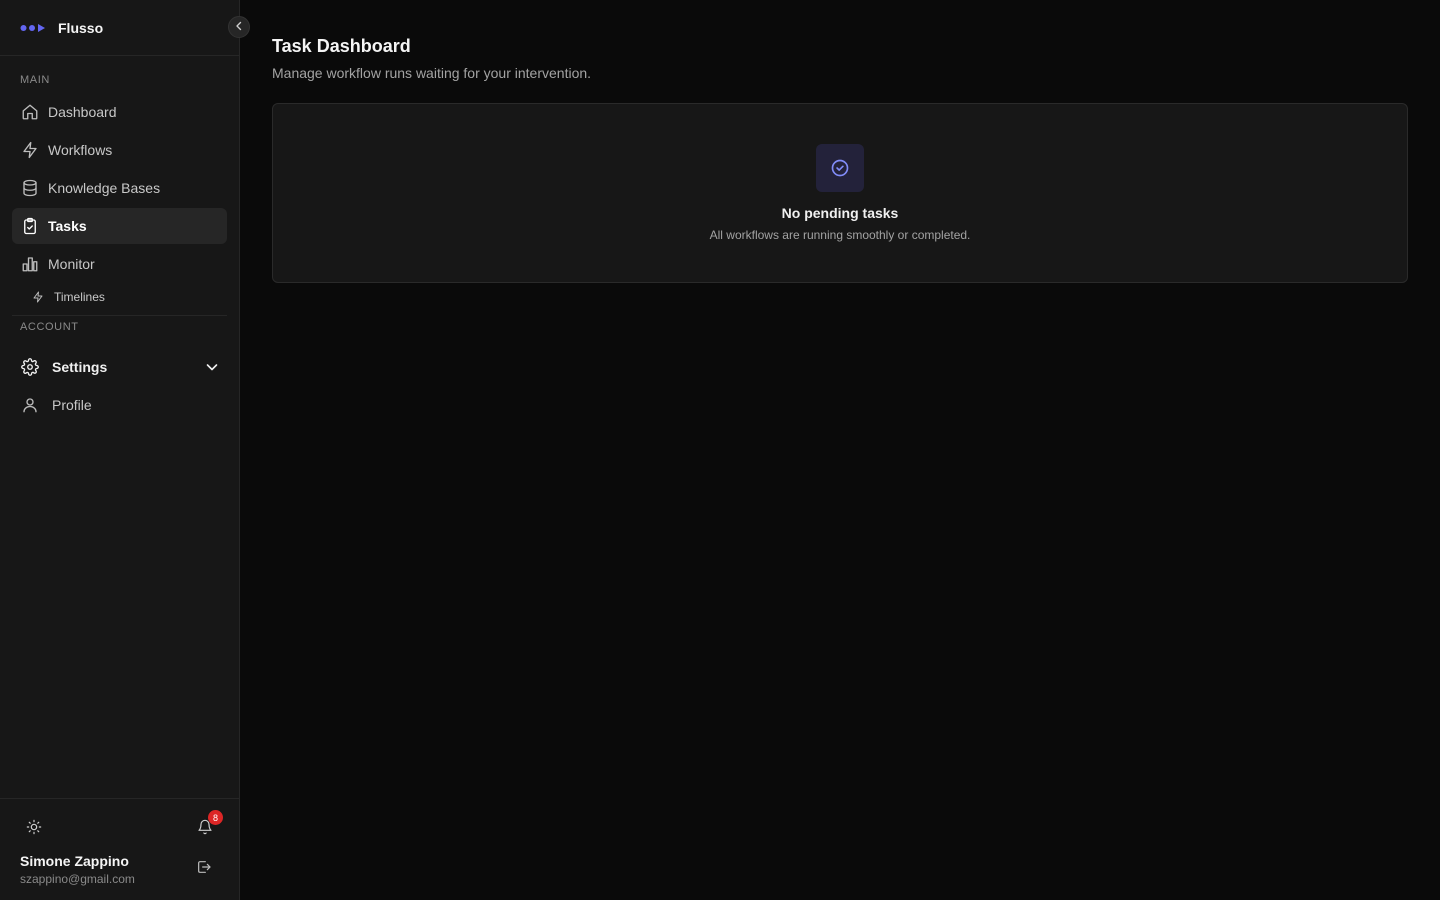 This screenshot has height=900, width=1440. Describe the element at coordinates (341, 46) in the screenshot. I see `page-title: Task Dashboard` at that location.